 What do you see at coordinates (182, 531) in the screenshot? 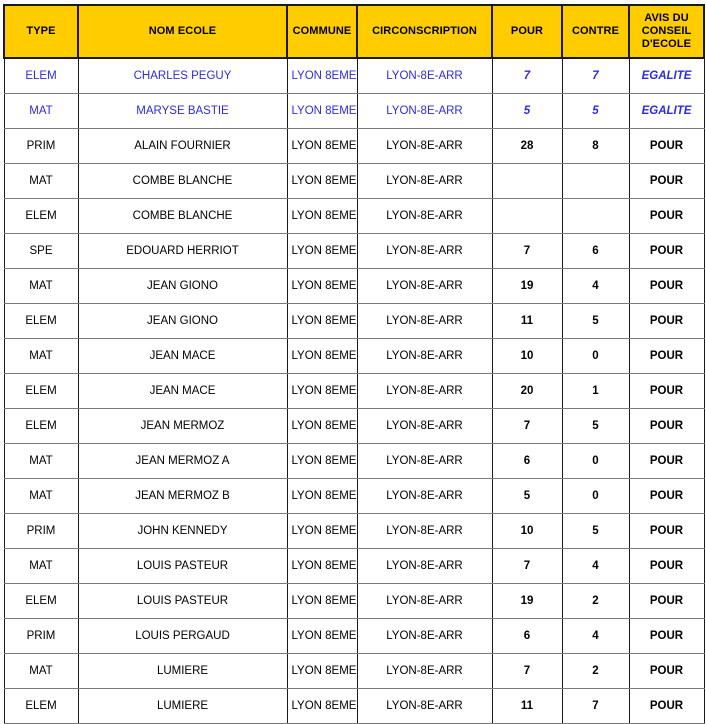
I see `cell-nom-ecole: JOHN KENNEDY` at bounding box center [182, 531].